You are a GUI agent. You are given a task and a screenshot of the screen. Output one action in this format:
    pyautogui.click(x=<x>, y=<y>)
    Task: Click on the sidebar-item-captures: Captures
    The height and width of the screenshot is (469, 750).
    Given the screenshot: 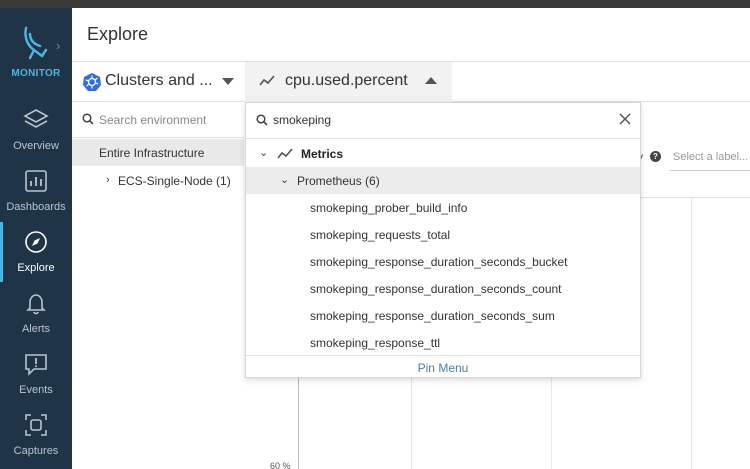 What is the action you would take?
    pyautogui.click(x=36, y=435)
    